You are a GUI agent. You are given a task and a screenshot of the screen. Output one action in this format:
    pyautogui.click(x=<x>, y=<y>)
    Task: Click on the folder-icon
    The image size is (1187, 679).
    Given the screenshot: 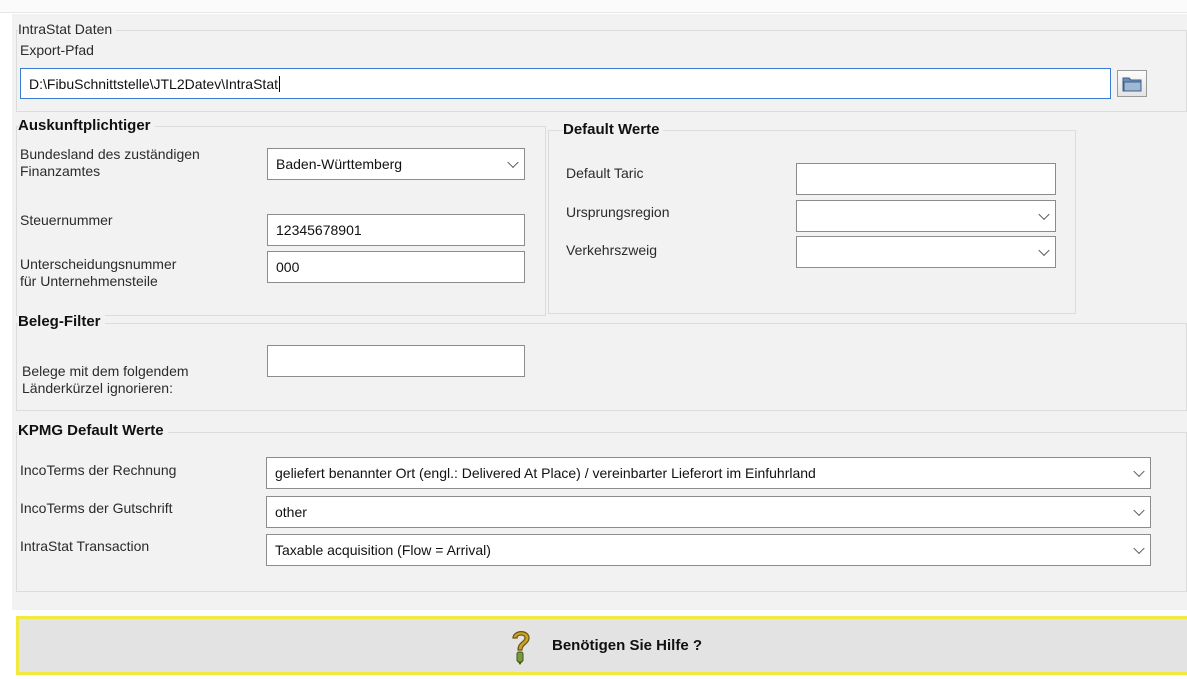 What is the action you would take?
    pyautogui.click(x=1132, y=84)
    